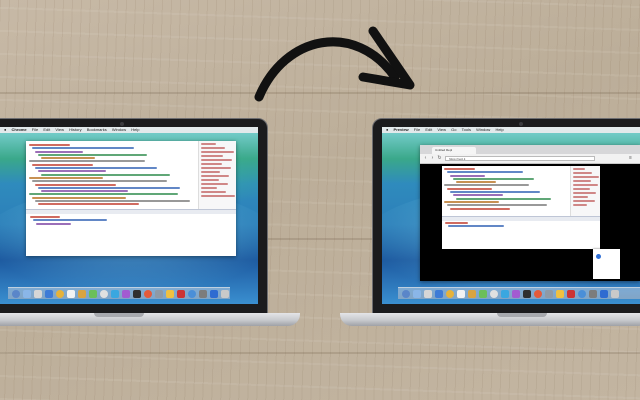 The height and width of the screenshot is (400, 640). What do you see at coordinates (425, 158) in the screenshot?
I see `back-icon: ‹` at bounding box center [425, 158].